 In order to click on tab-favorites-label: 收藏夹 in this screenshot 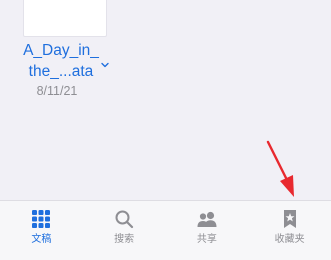, I will do `click(289, 239)`.